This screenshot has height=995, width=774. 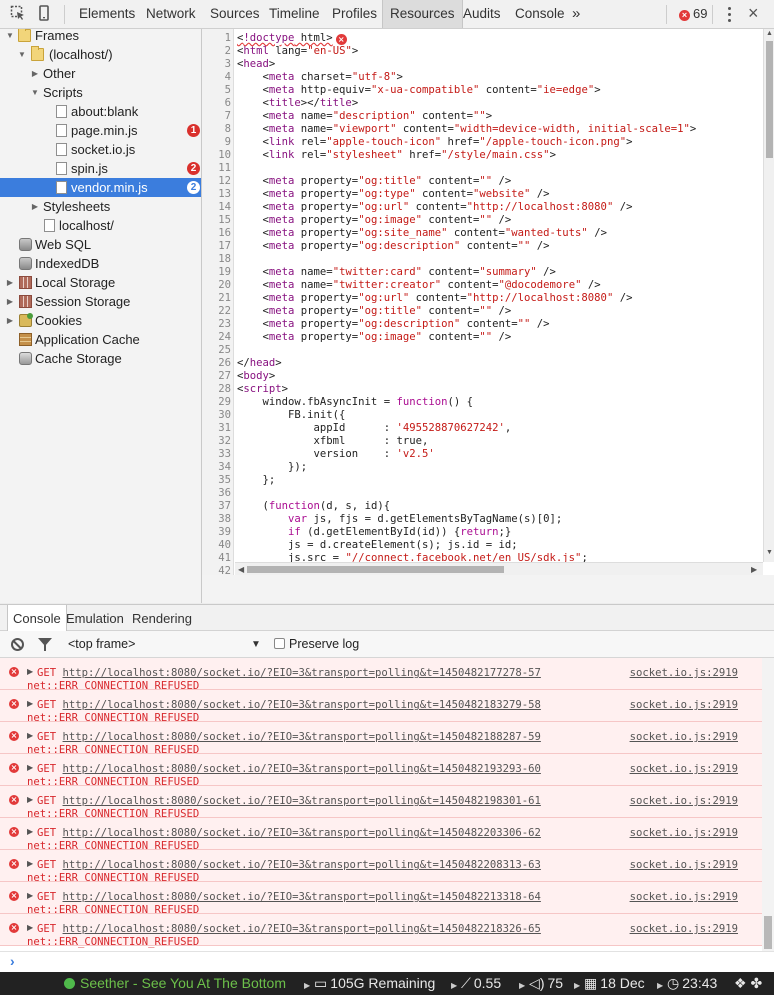 What do you see at coordinates (100, 54) in the screenshot?
I see `sidebar-item-localhost-frame: ▼ (localhost/)` at bounding box center [100, 54].